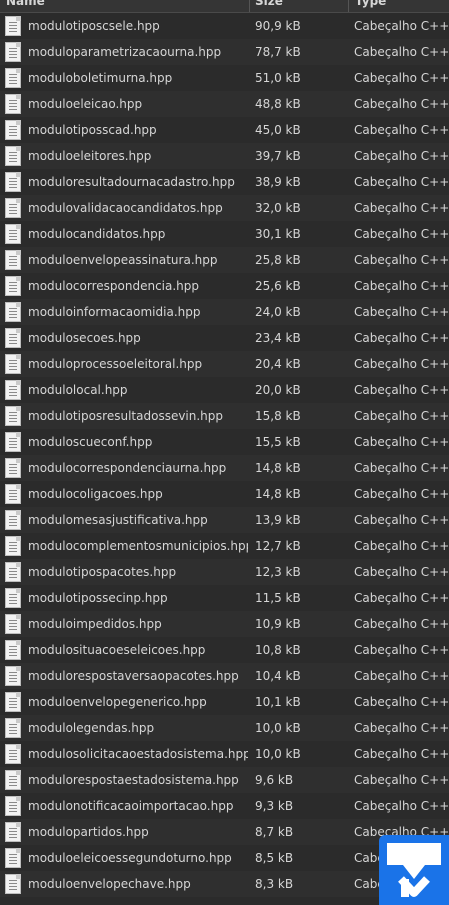 The height and width of the screenshot is (905, 449). What do you see at coordinates (125, 208) in the screenshot?
I see `file-name: modulovalidacaocandidatos.hpp` at bounding box center [125, 208].